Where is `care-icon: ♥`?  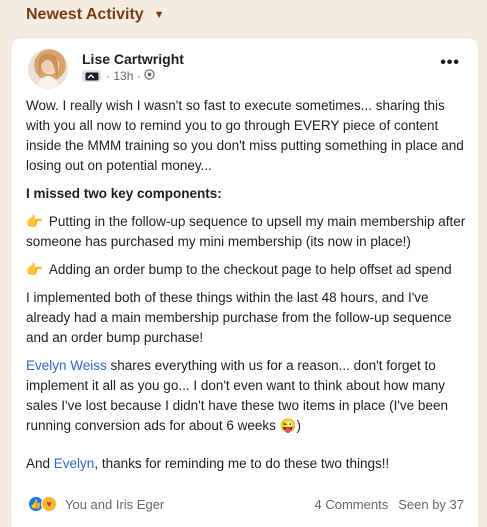 care-icon: ♥ is located at coordinates (49, 504).